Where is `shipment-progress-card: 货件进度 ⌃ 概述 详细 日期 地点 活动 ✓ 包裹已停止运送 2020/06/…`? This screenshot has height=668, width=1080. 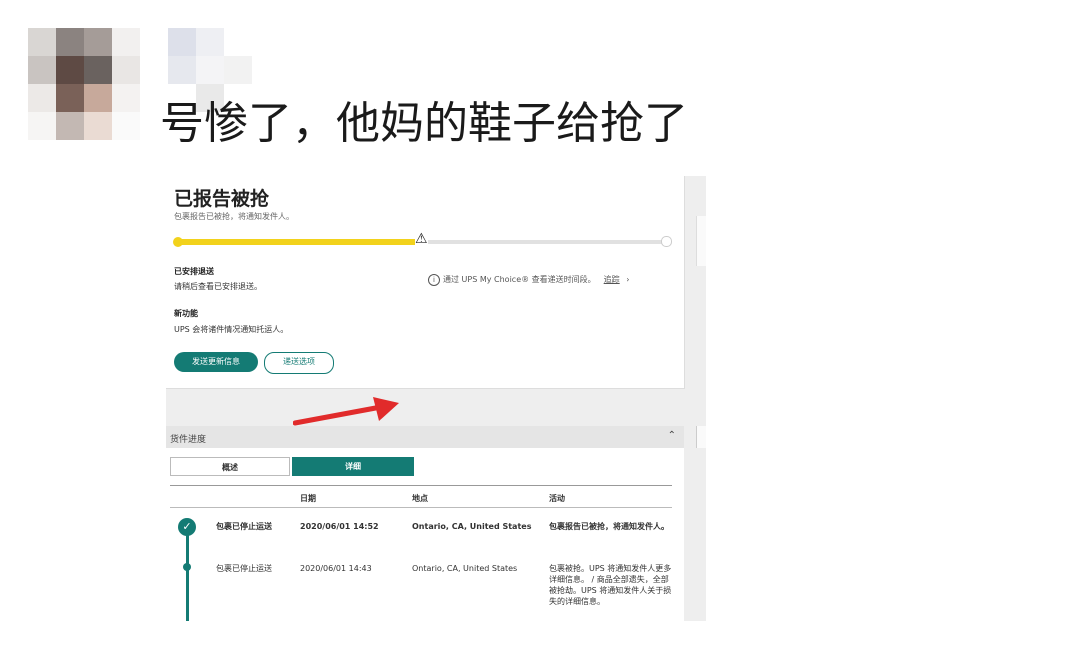 shipment-progress-card: 货件进度 ⌃ 概述 详细 日期 地点 活动 ✓ 包裹已停止运送 2020/06/… is located at coordinates (425, 523).